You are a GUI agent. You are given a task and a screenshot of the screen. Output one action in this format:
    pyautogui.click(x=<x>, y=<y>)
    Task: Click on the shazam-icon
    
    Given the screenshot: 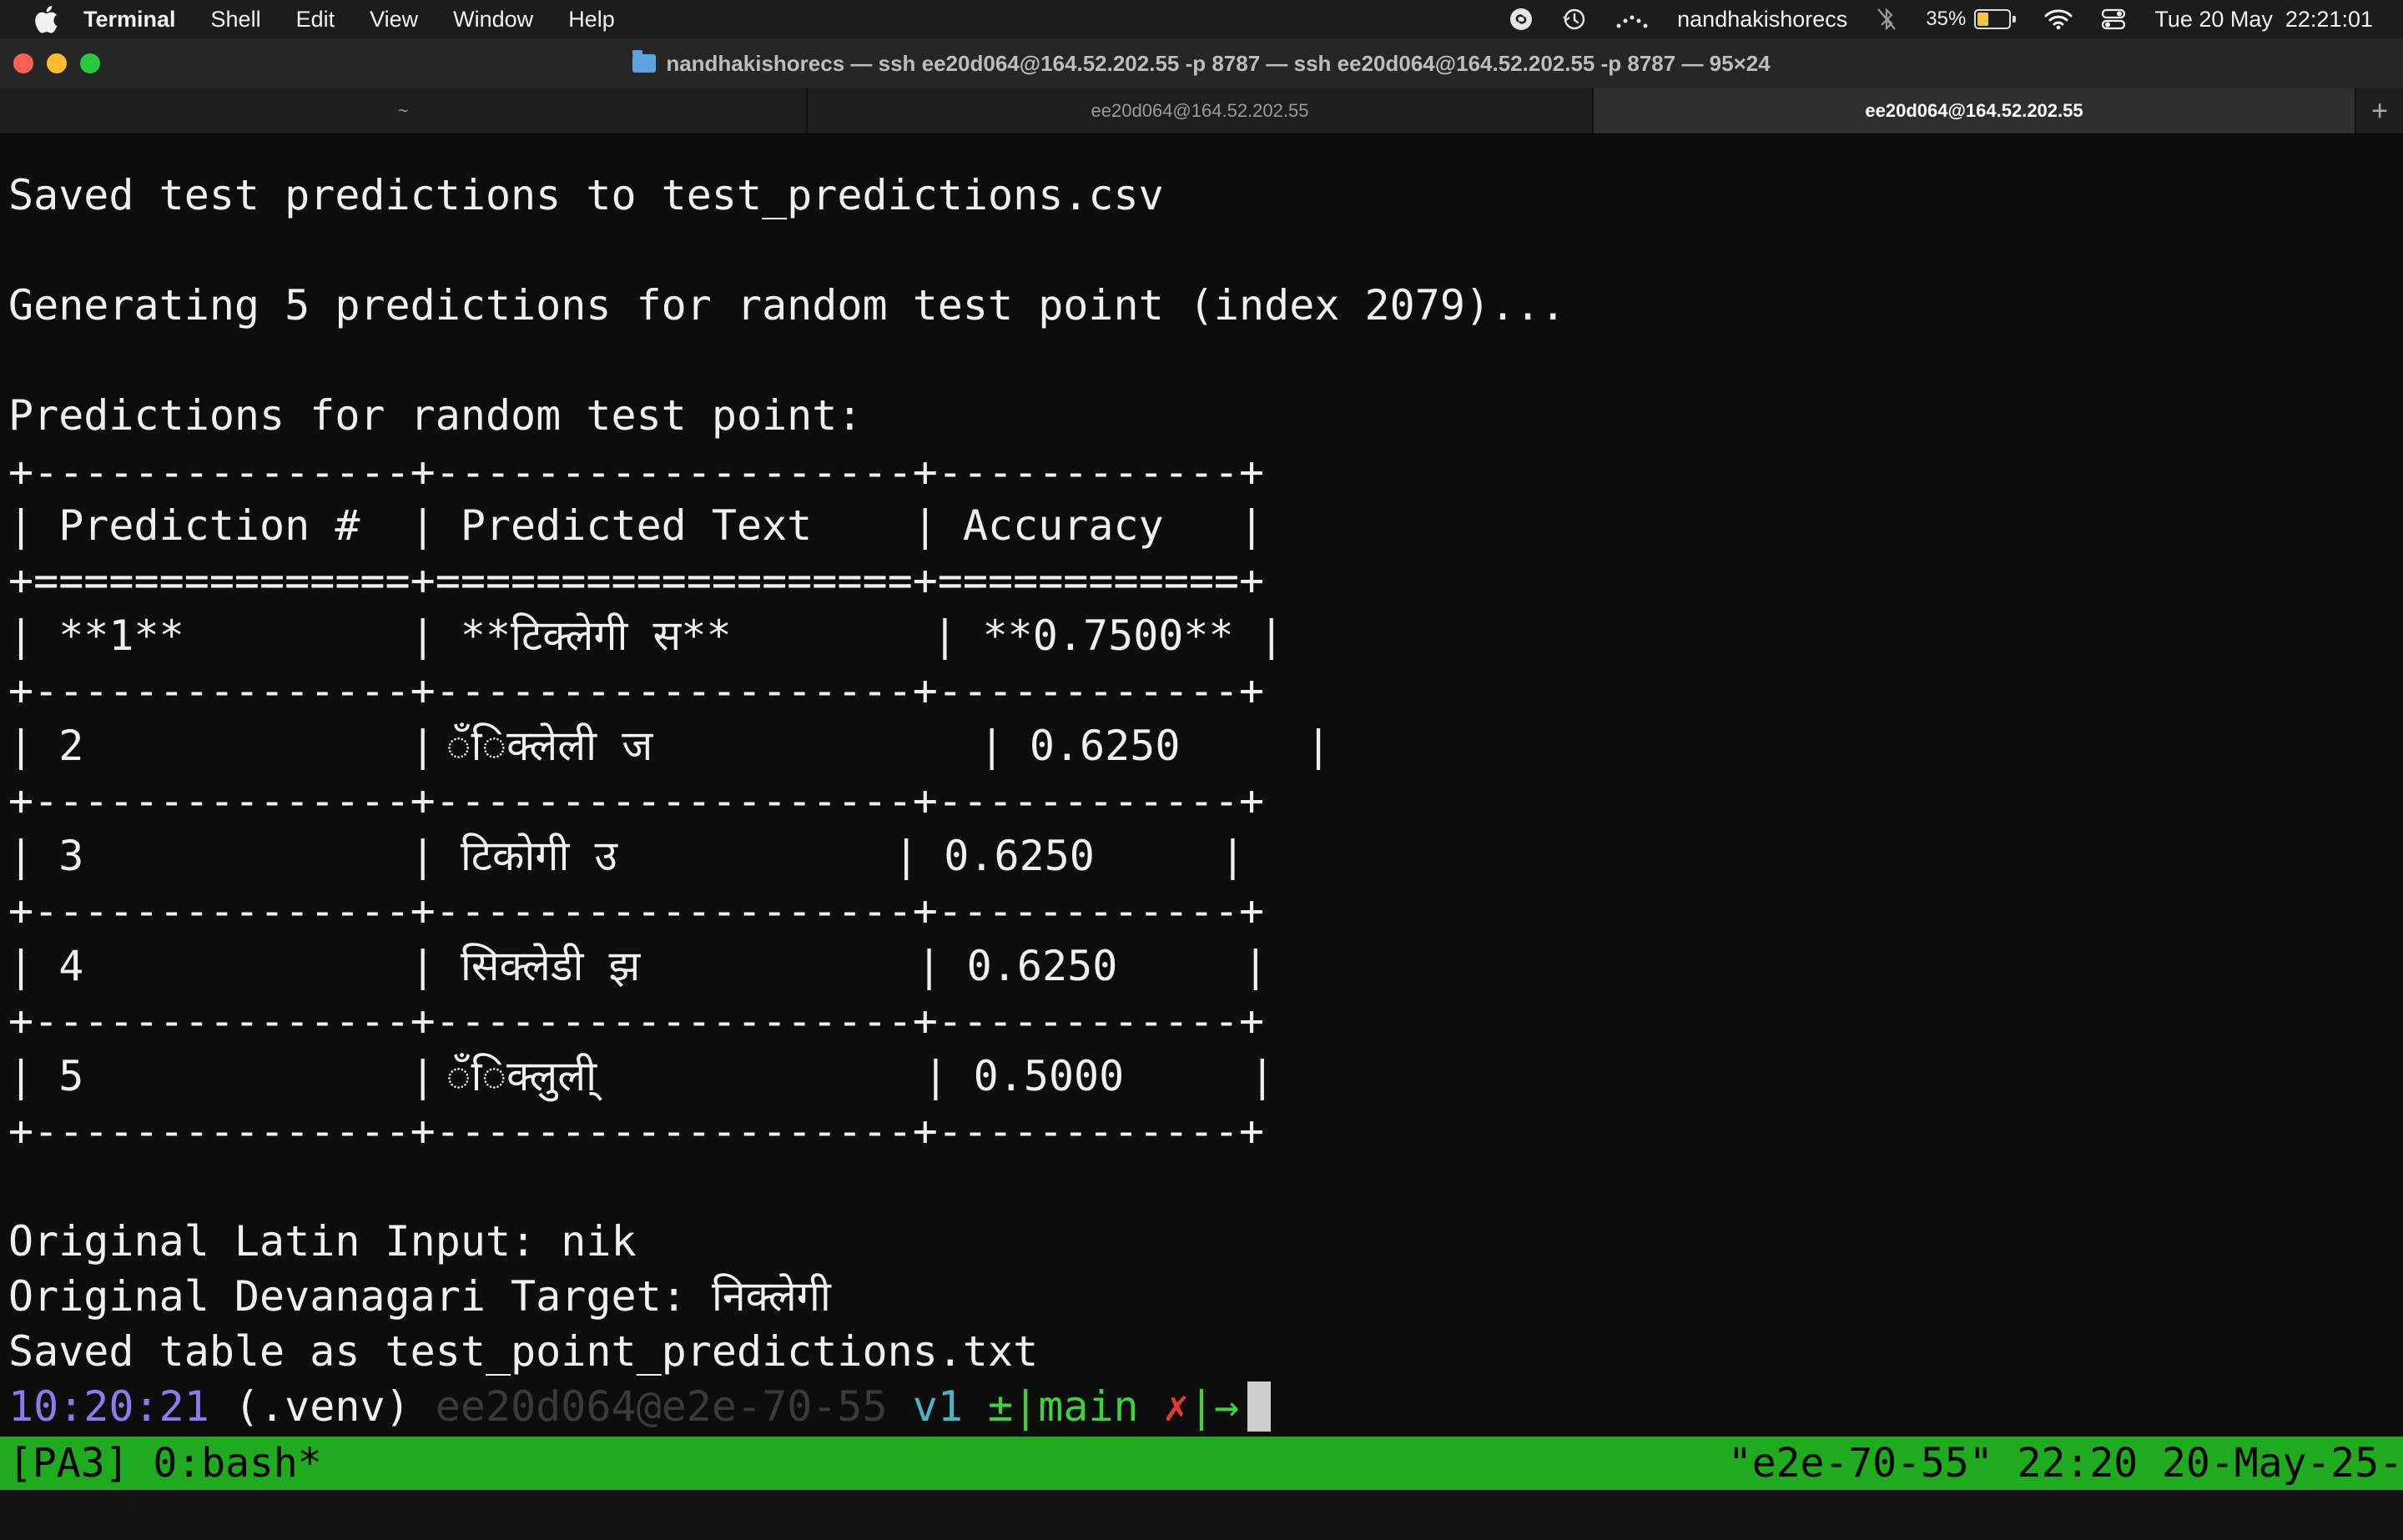 What is the action you would take?
    pyautogui.click(x=1521, y=19)
    